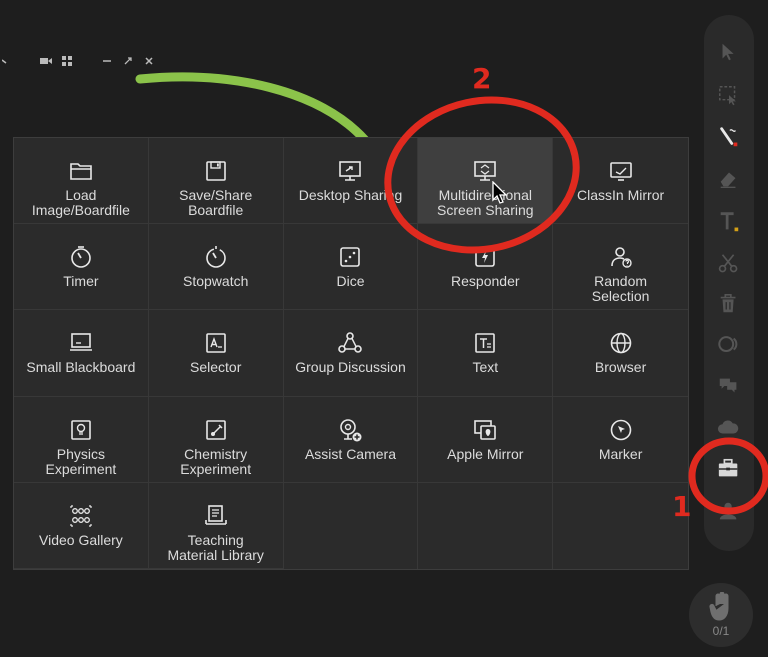 The image size is (768, 657). I want to click on tool-marker: Marker, so click(620, 440).